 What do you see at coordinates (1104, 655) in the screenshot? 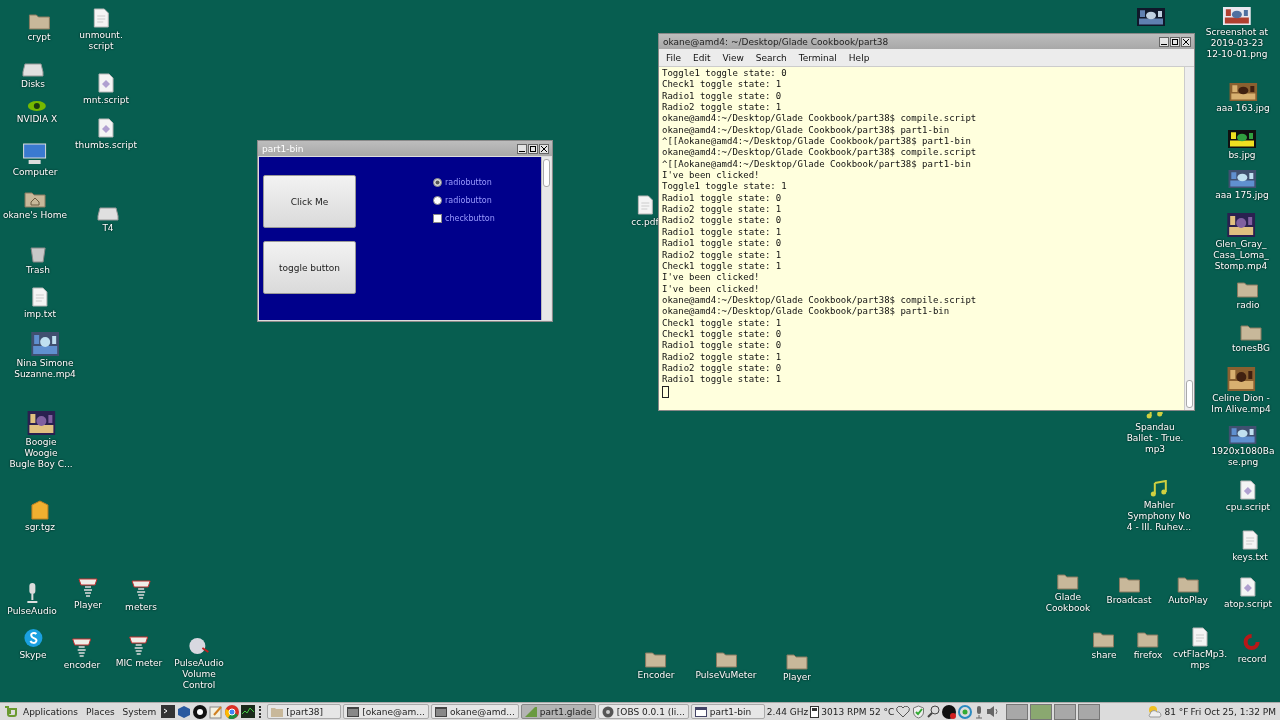
I see `icon-label: share` at bounding box center [1104, 655].